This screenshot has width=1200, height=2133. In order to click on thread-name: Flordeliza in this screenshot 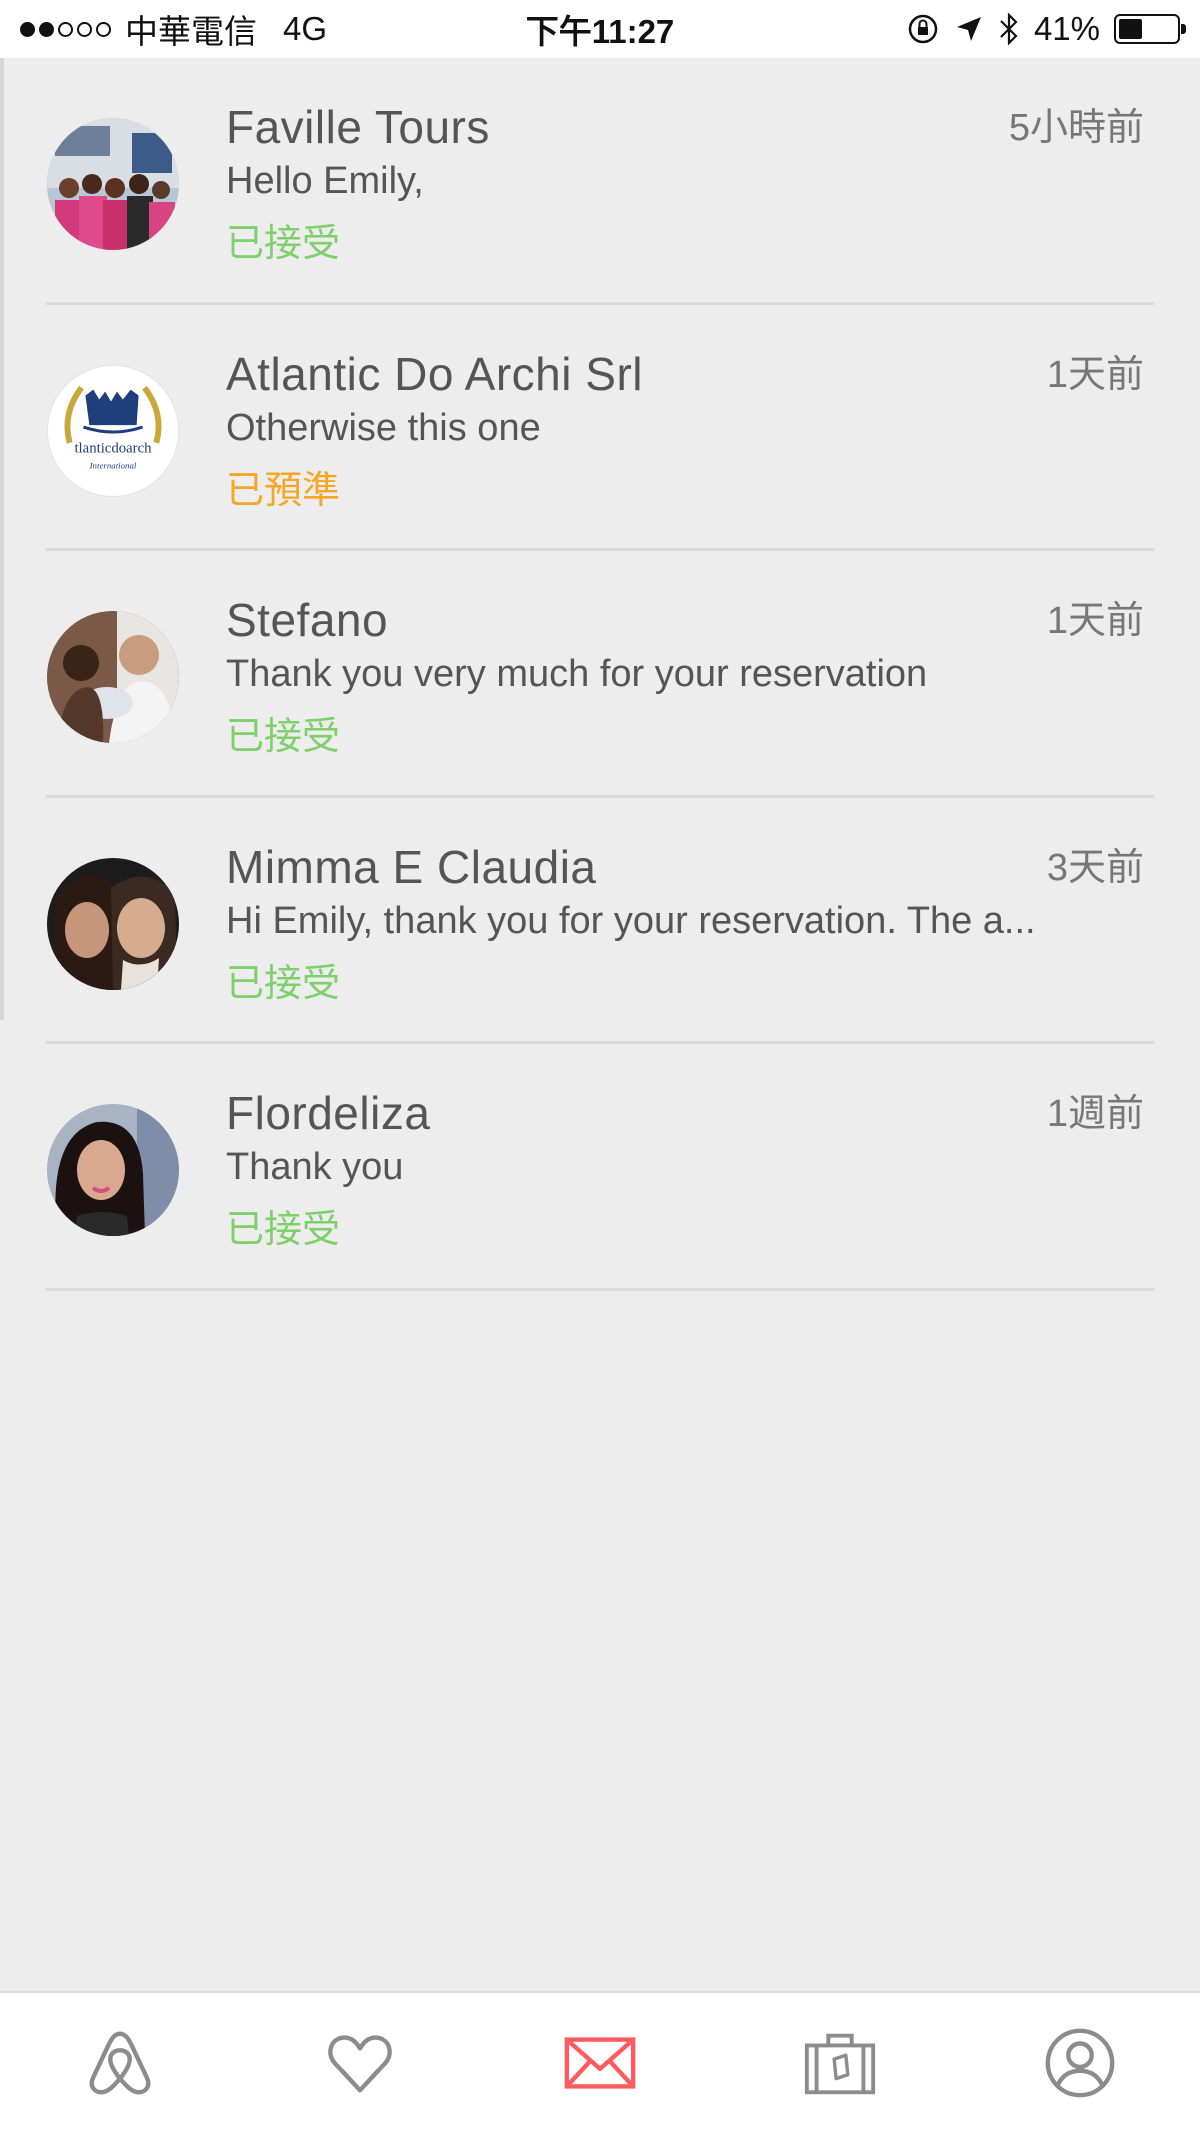, I will do `click(328, 1113)`.